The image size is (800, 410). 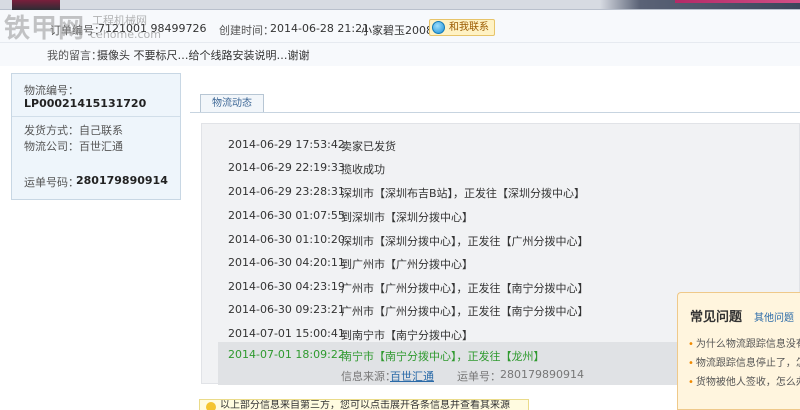 I want to click on third-party-notice: 以上部分信息来自第三方，您可以点击展开各条信息并查看其来源, so click(x=364, y=404).